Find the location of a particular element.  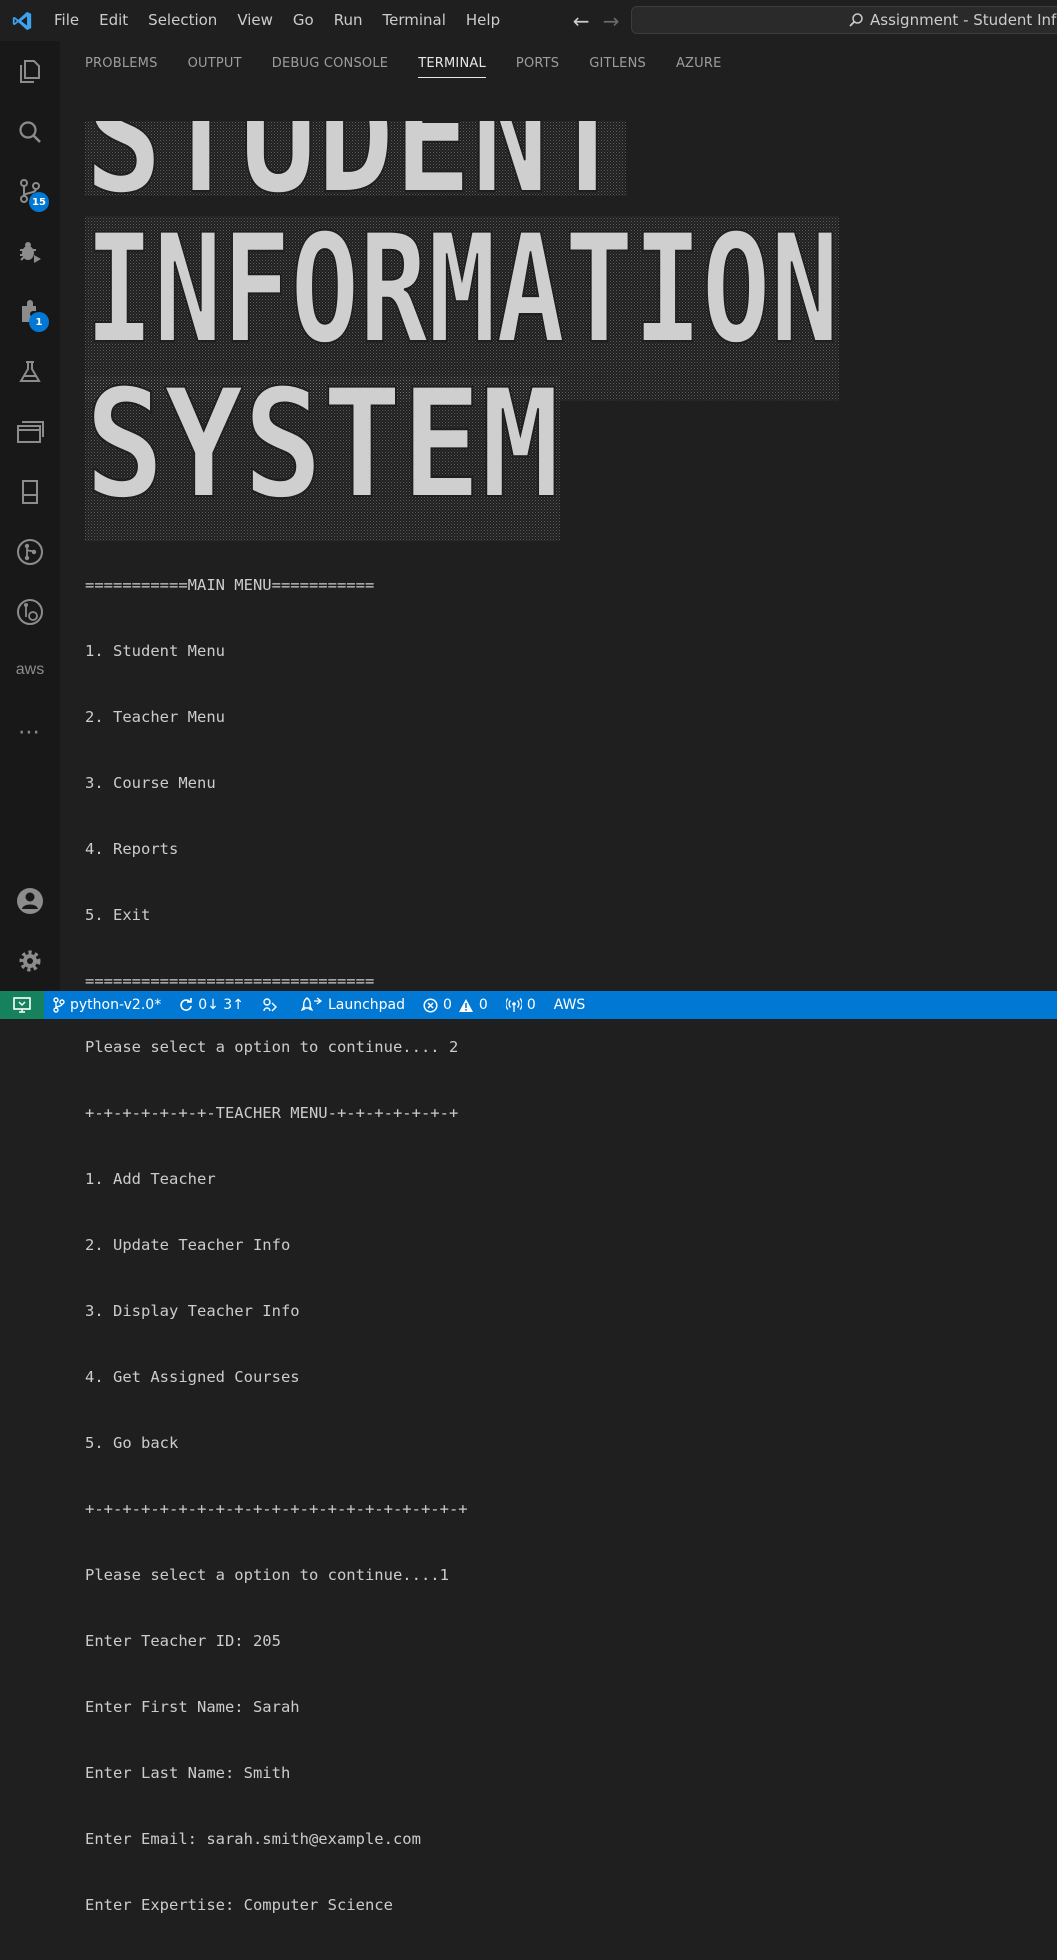

gitlens-icon is located at coordinates (30, 552).